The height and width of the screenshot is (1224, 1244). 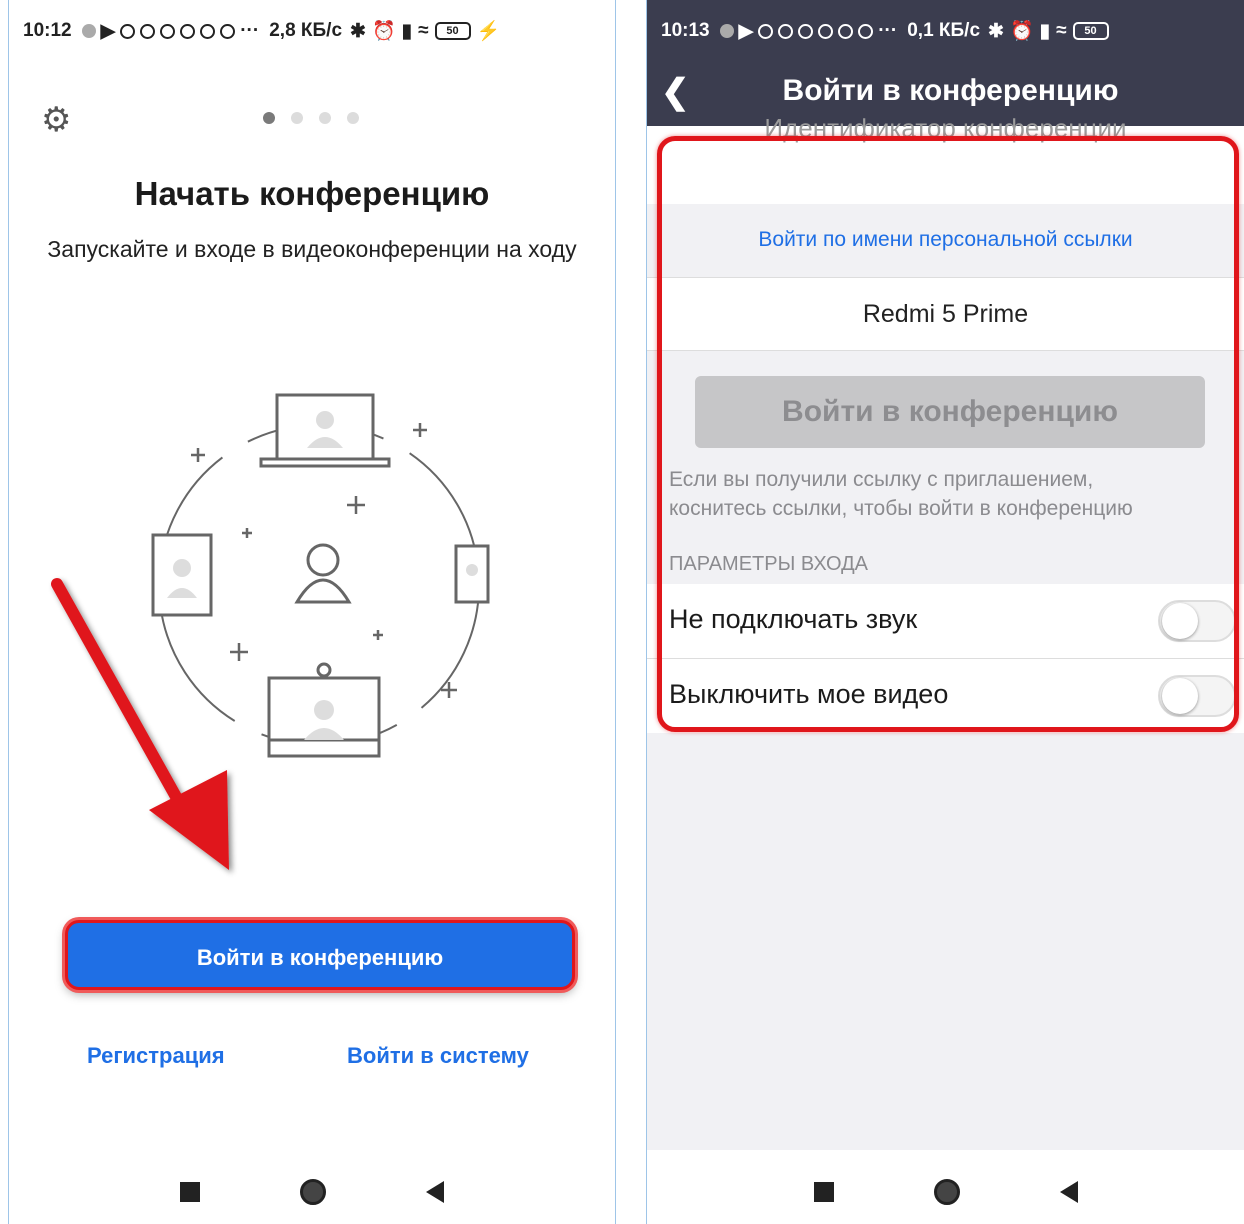 I want to click on status-bar: 10:12 ▶ ··· 2,8 КБ/с ✱ ⏰ ▮ ≈ 50 ⚡, so click(x=312, y=31).